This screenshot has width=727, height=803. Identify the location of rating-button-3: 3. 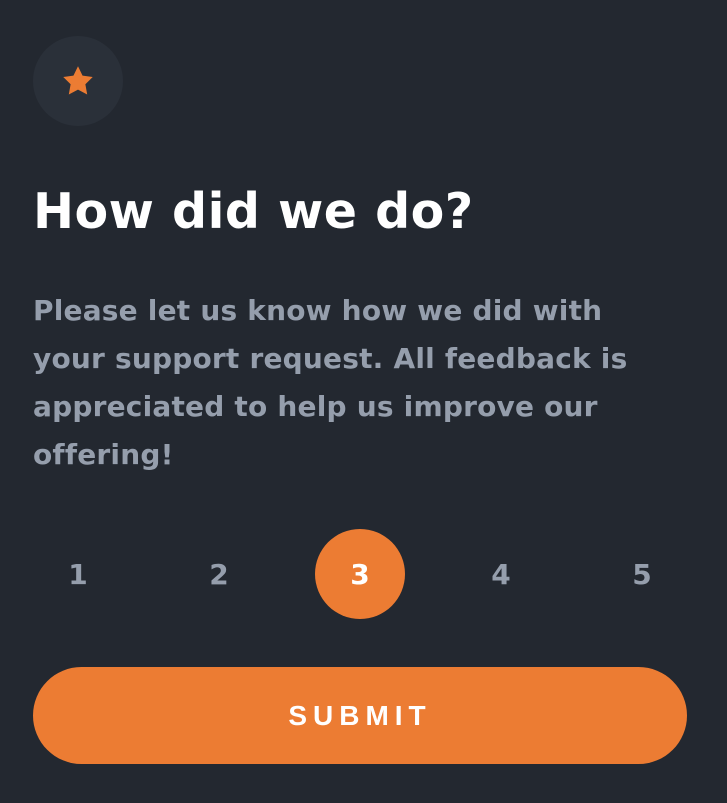
(360, 574).